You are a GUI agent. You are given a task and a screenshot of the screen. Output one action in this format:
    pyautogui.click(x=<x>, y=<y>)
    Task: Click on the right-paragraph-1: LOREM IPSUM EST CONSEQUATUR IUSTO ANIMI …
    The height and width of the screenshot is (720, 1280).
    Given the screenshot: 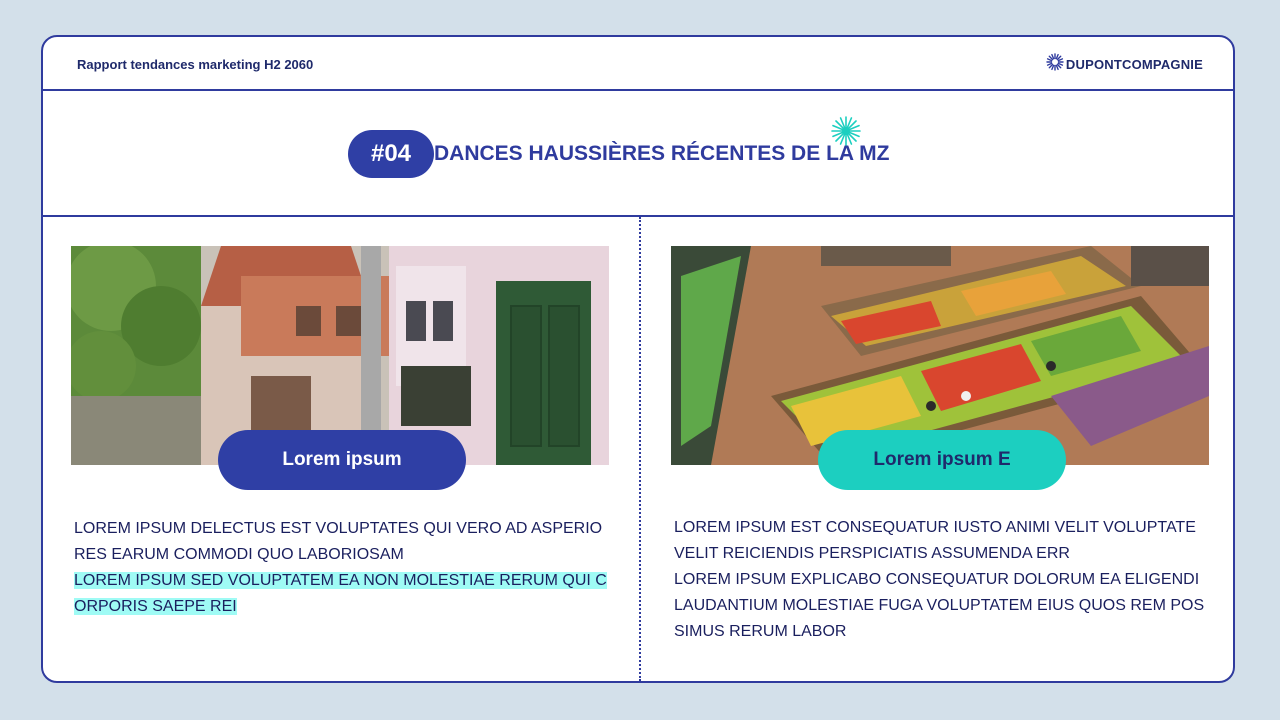 What is the action you would take?
    pyautogui.click(x=935, y=540)
    